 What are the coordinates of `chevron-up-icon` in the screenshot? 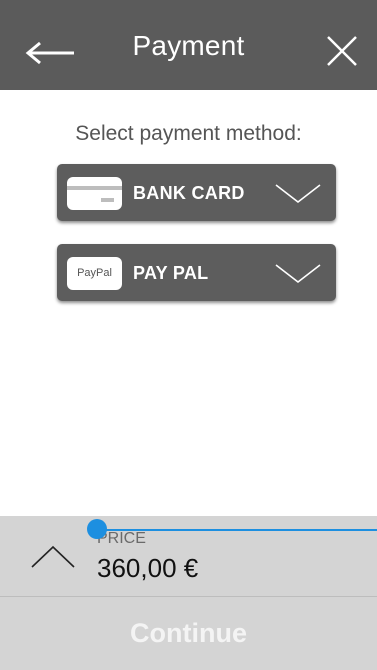 It's located at (53, 557).